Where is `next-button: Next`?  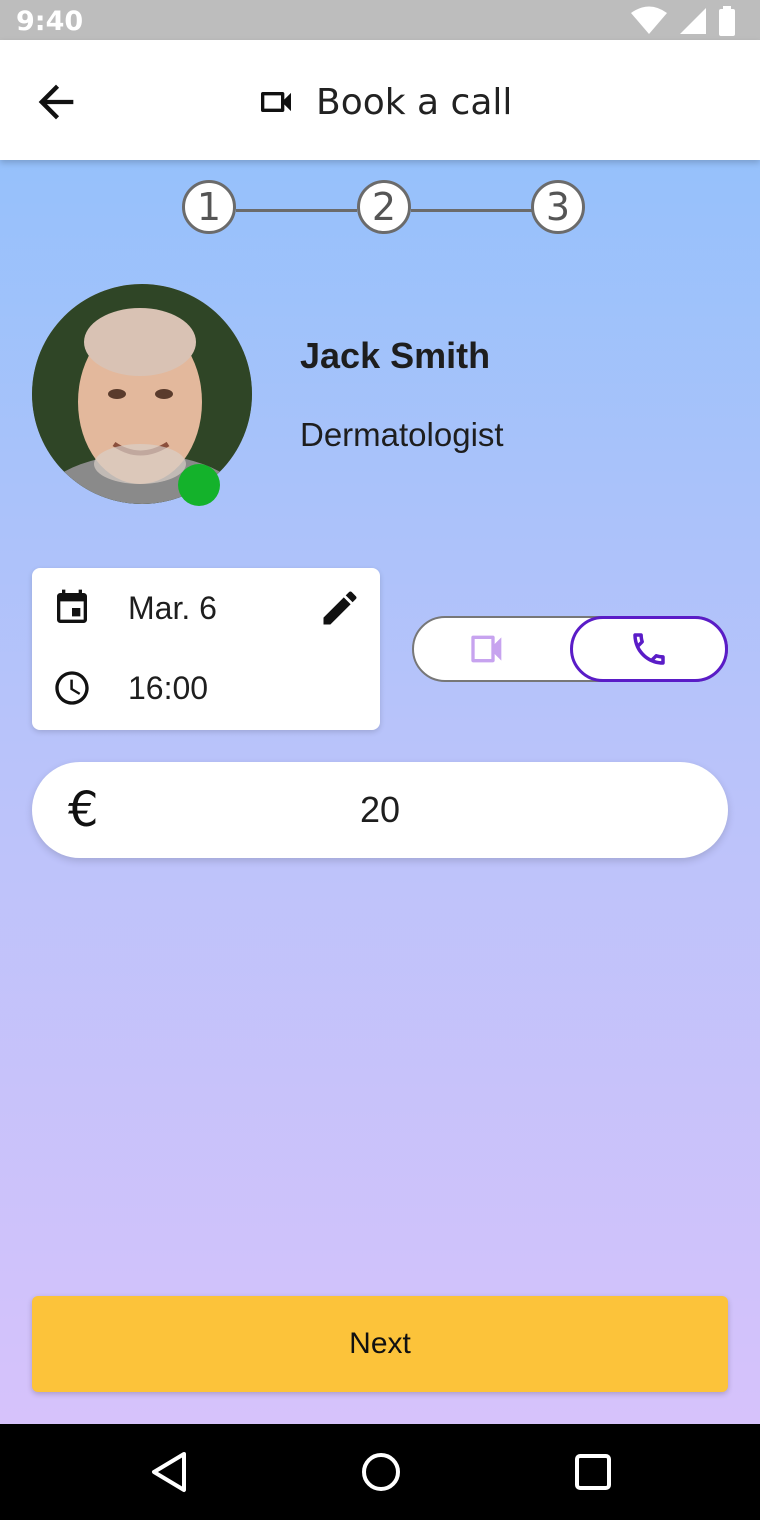 next-button: Next is located at coordinates (380, 1344).